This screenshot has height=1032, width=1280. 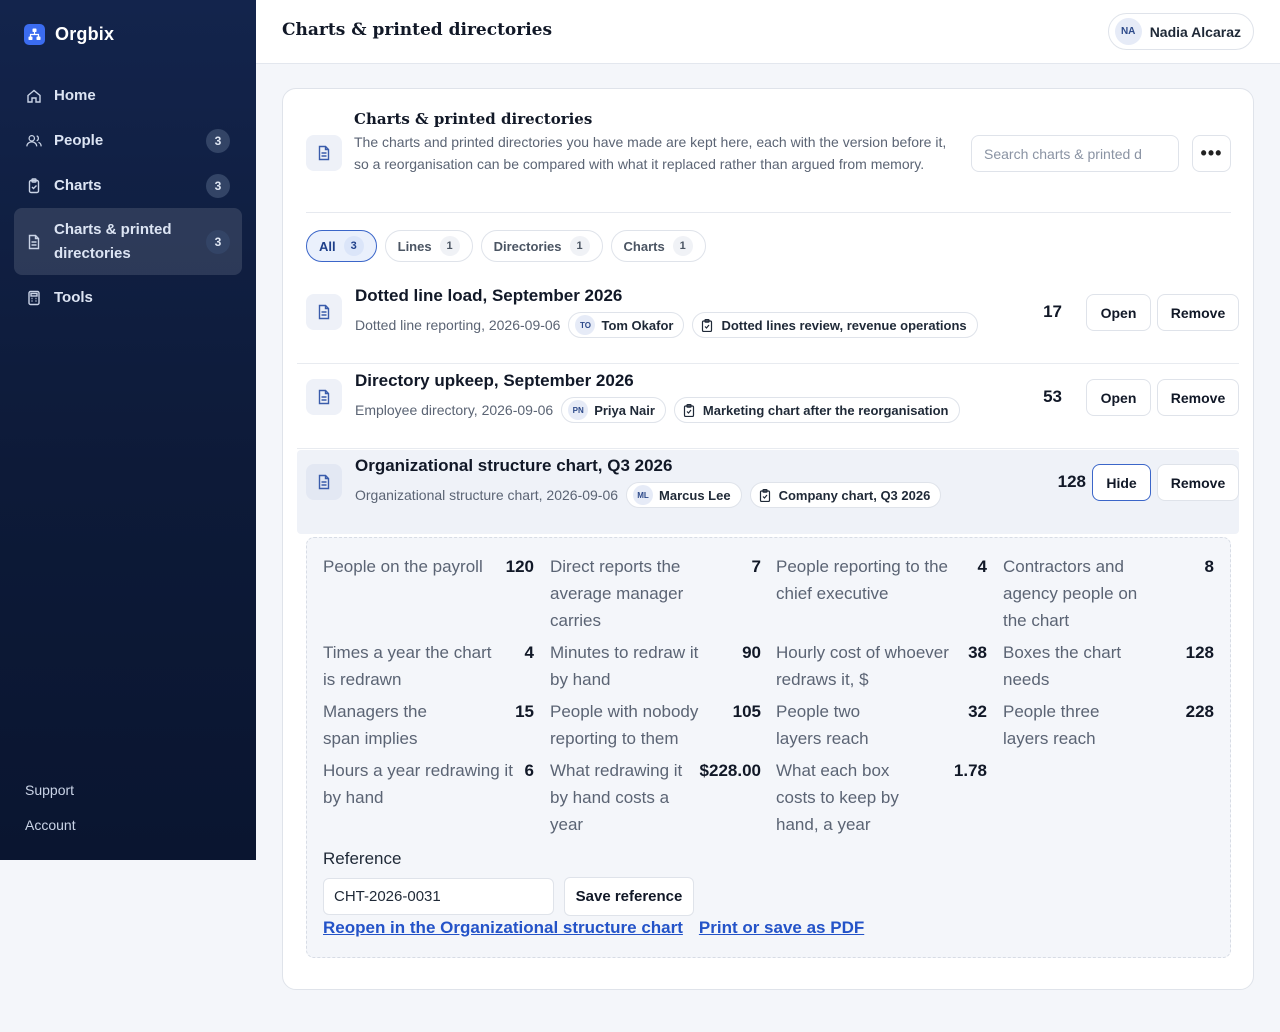 What do you see at coordinates (1121, 482) in the screenshot?
I see `hide-button: Hide` at bounding box center [1121, 482].